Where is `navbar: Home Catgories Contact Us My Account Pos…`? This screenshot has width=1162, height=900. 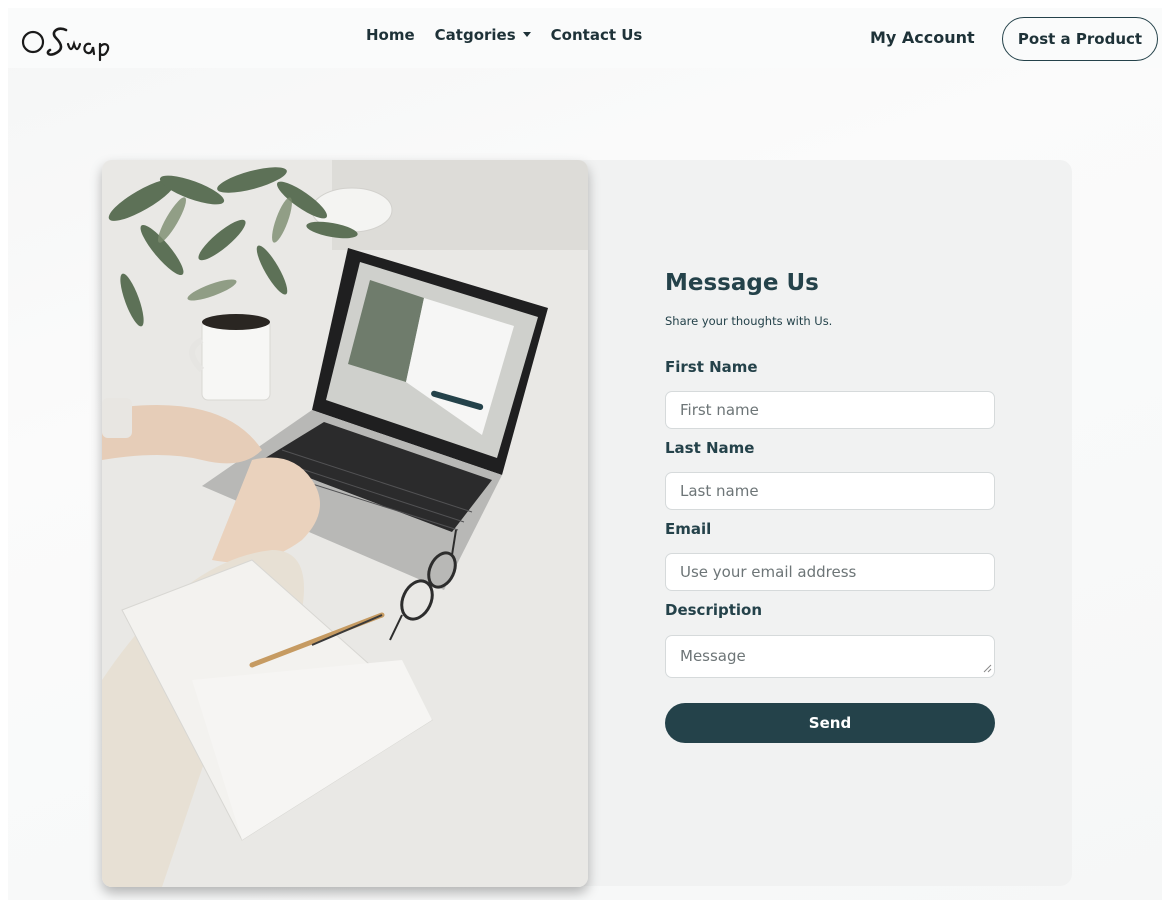
navbar: Home Catgories Contact Us My Account Pos… is located at coordinates (585, 38).